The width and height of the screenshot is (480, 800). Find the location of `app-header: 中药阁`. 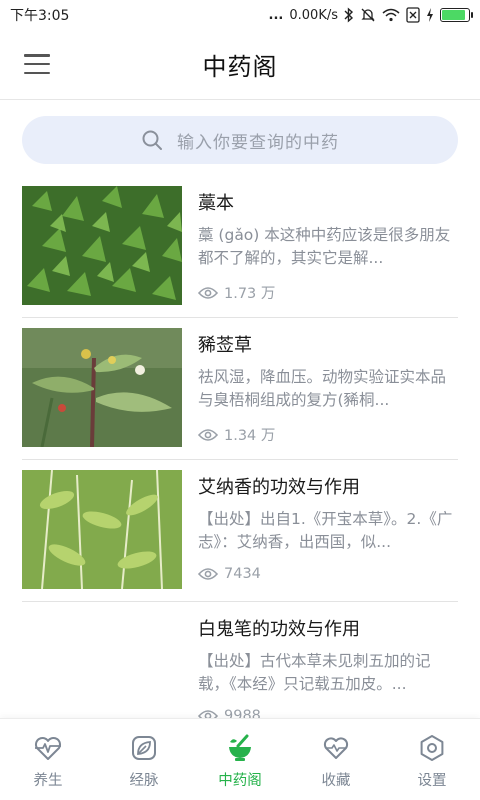

app-header: 中药阁 is located at coordinates (240, 65).